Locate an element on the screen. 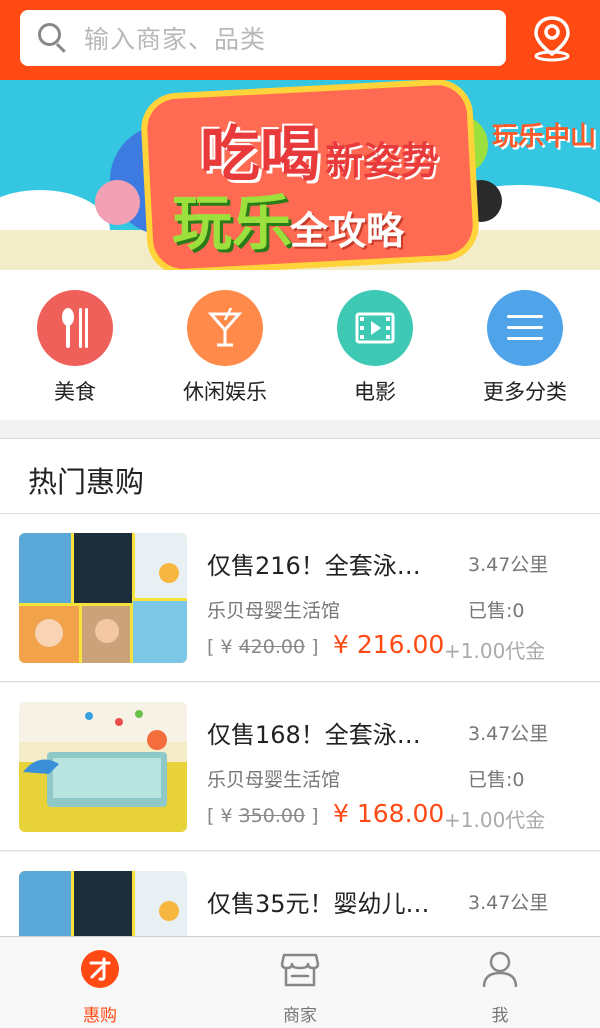  deal-original-price: [ ¥ 420.00 ] is located at coordinates (263, 647).